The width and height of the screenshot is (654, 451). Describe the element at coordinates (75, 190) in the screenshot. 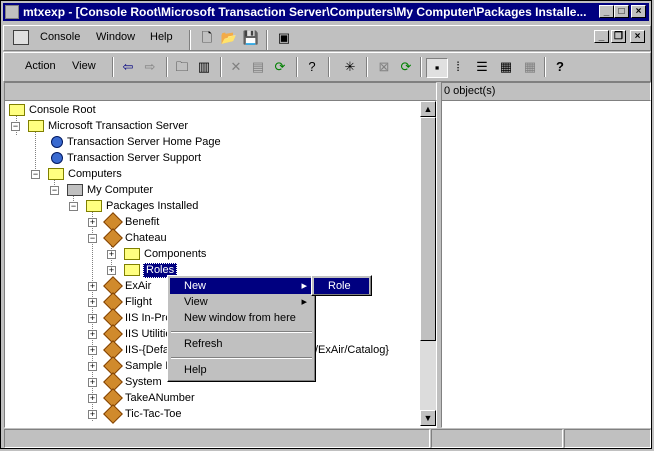

I see `computer-icon` at that location.